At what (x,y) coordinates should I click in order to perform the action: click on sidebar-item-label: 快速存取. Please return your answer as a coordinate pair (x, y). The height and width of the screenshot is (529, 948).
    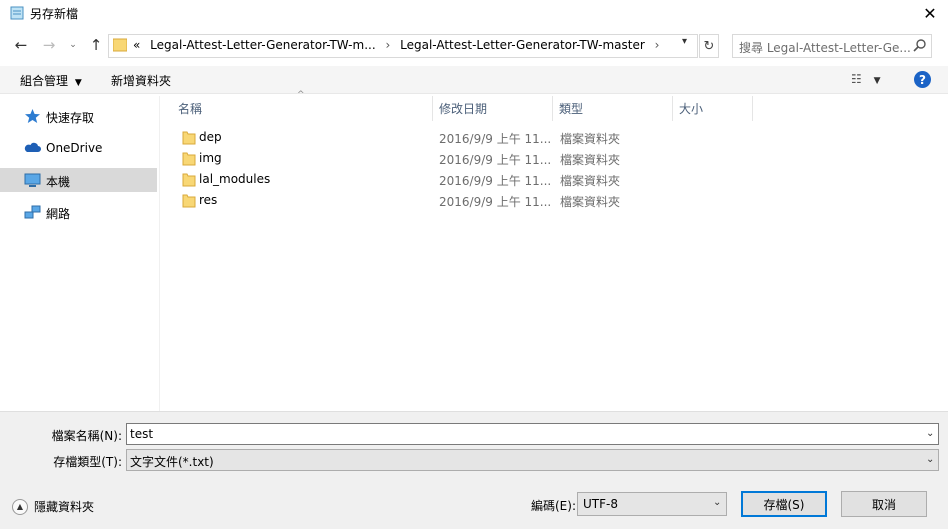
    Looking at the image, I should click on (70, 118).